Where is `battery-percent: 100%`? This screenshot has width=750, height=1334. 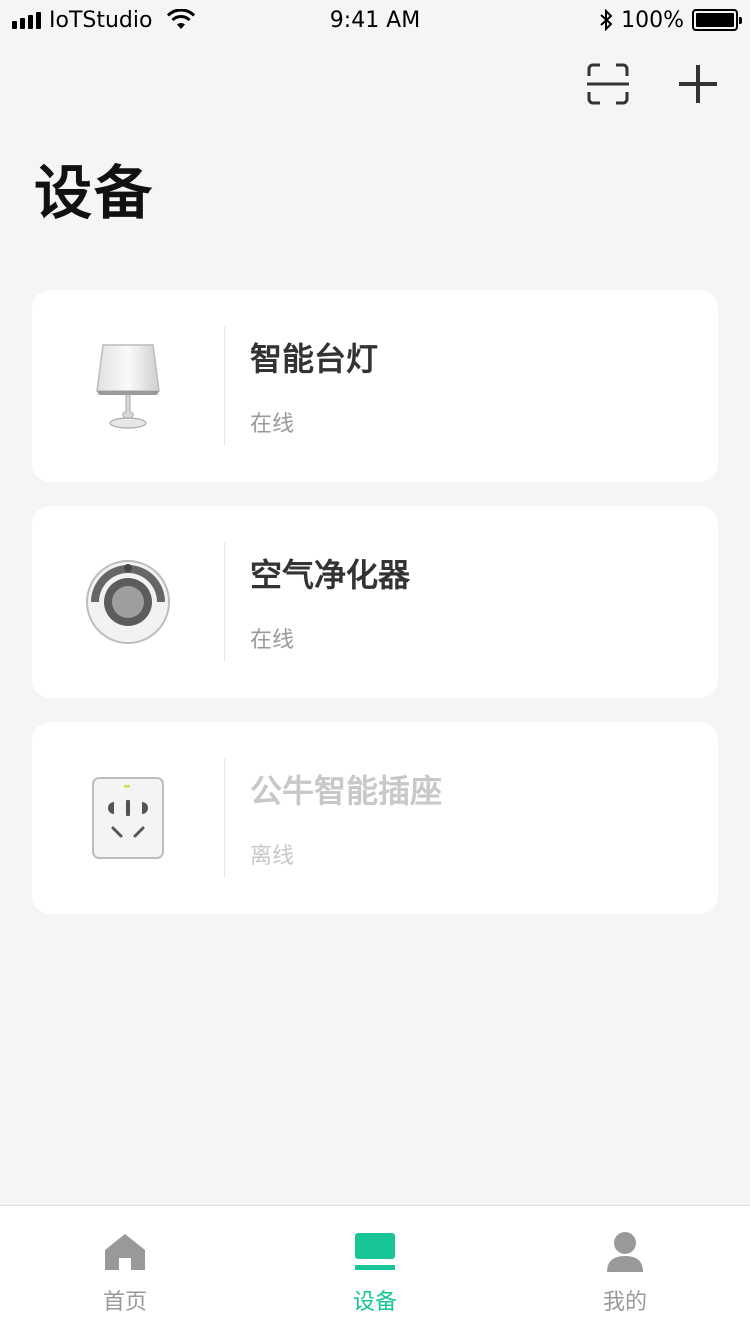 battery-percent: 100% is located at coordinates (652, 20).